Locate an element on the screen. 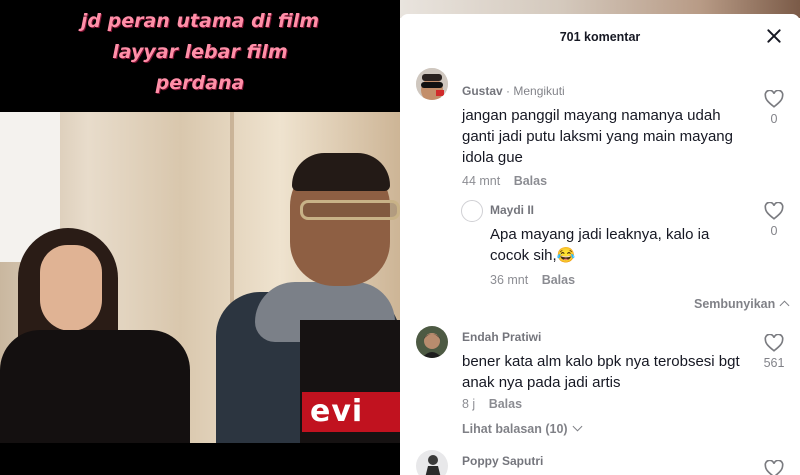 The width and height of the screenshot is (800, 475). like-button: 561 is located at coordinates (774, 352).